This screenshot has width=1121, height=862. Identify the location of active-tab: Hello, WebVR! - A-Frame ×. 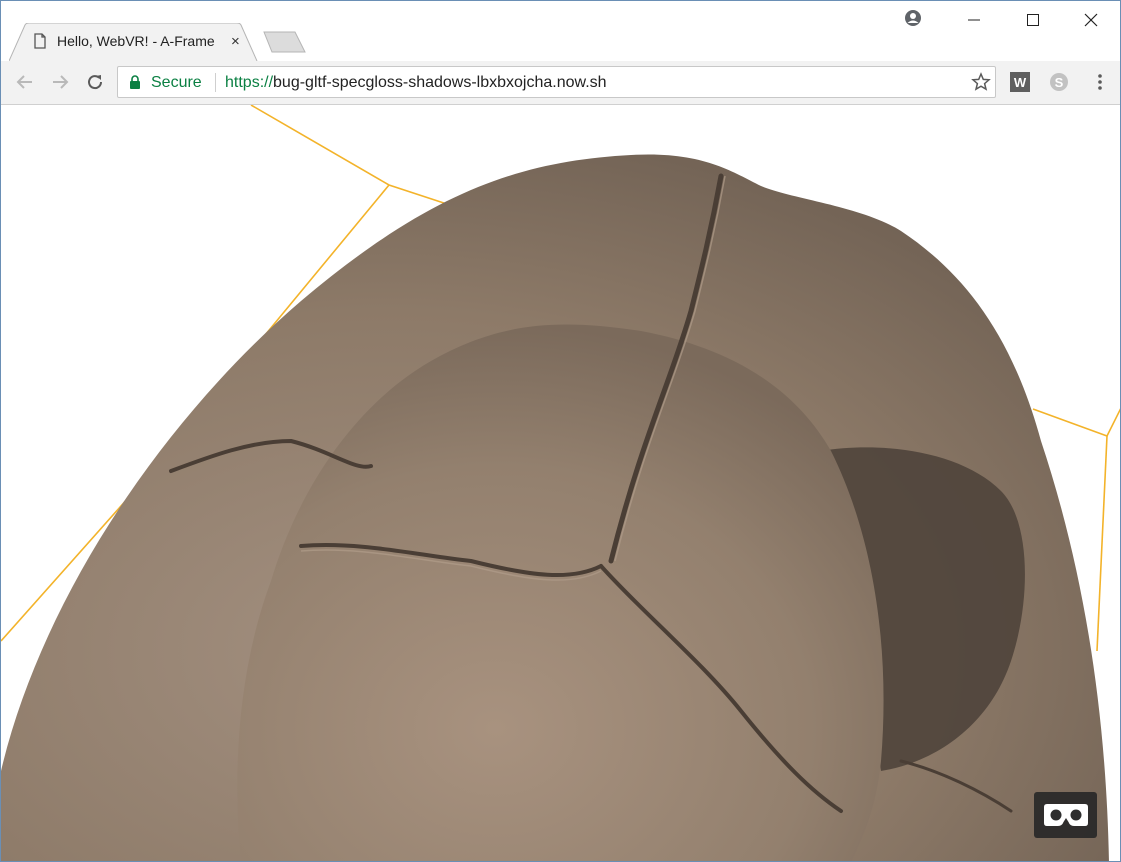
(134, 42).